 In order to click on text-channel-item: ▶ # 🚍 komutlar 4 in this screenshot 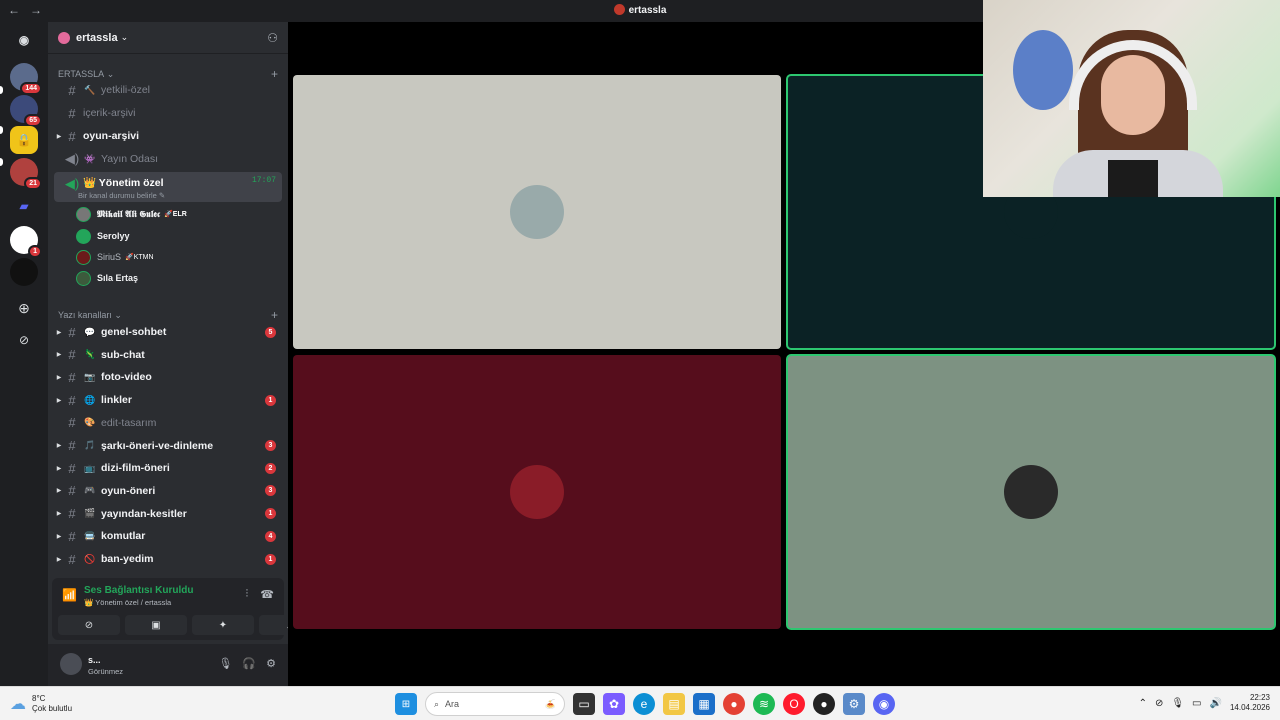, I will do `click(168, 536)`.